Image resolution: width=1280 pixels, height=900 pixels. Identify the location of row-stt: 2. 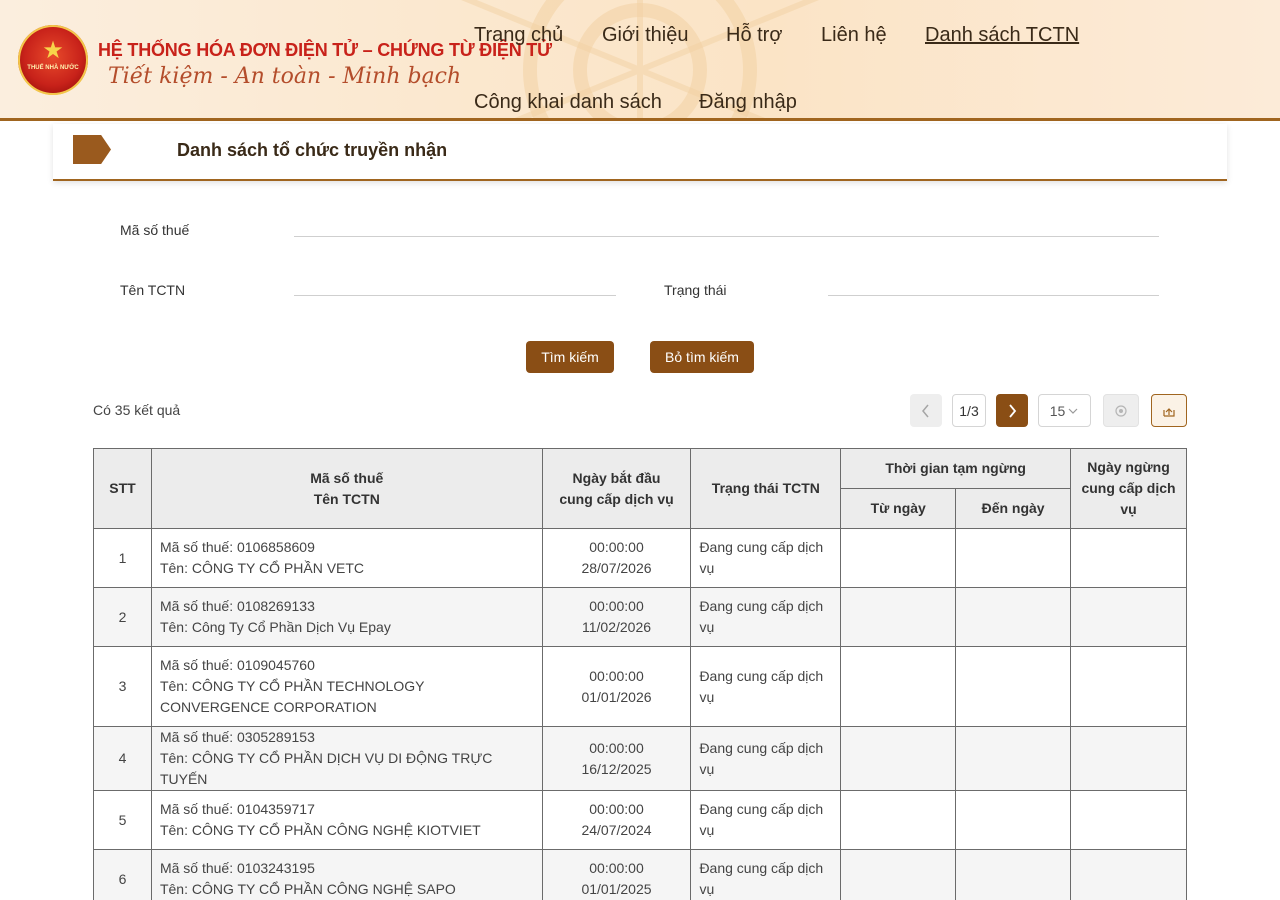
(122, 617).